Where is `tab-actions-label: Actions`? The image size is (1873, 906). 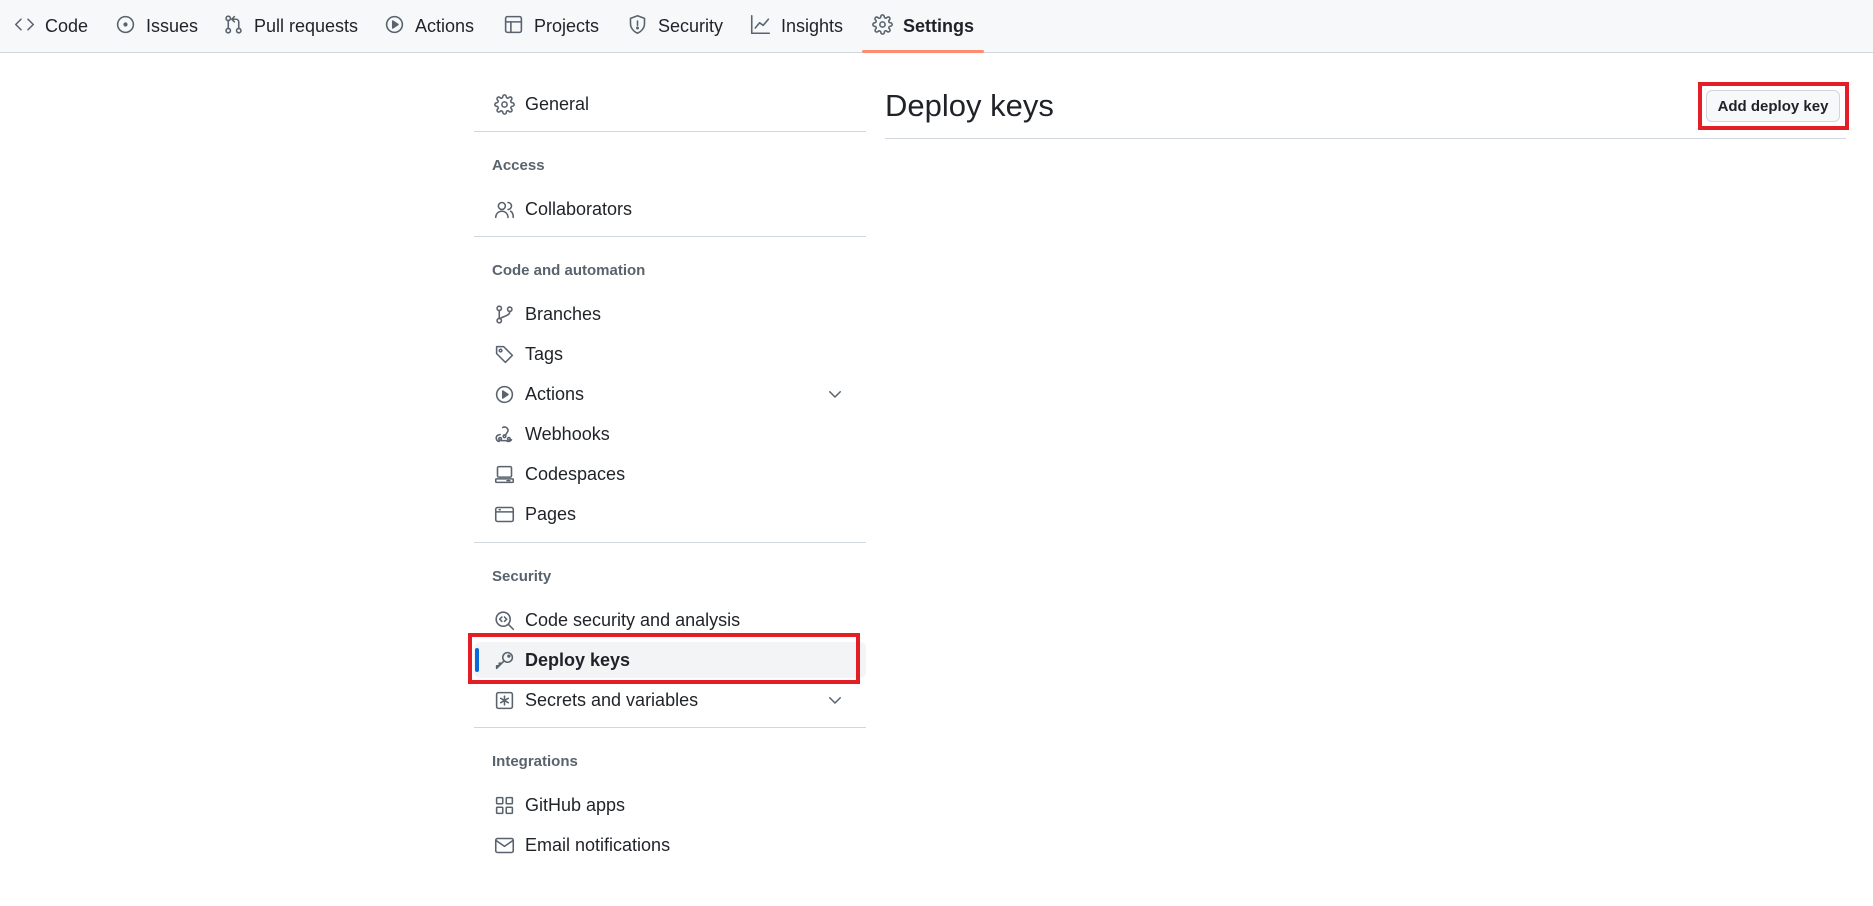 tab-actions-label: Actions is located at coordinates (445, 26).